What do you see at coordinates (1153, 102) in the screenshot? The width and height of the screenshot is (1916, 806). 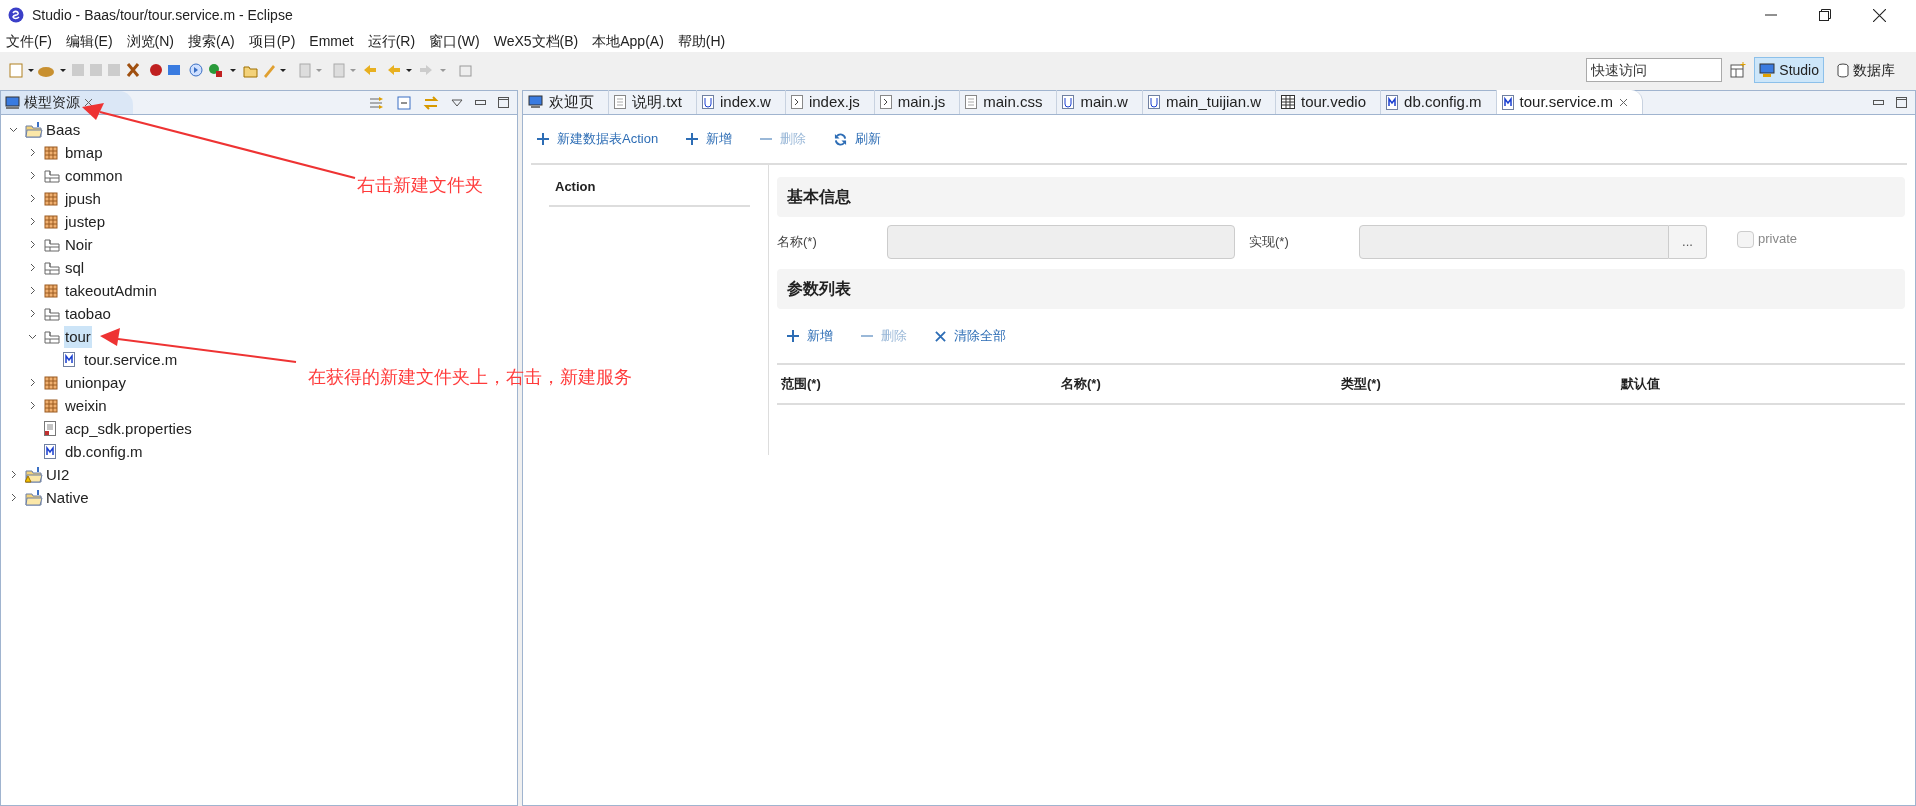 I see `w-file-icon` at bounding box center [1153, 102].